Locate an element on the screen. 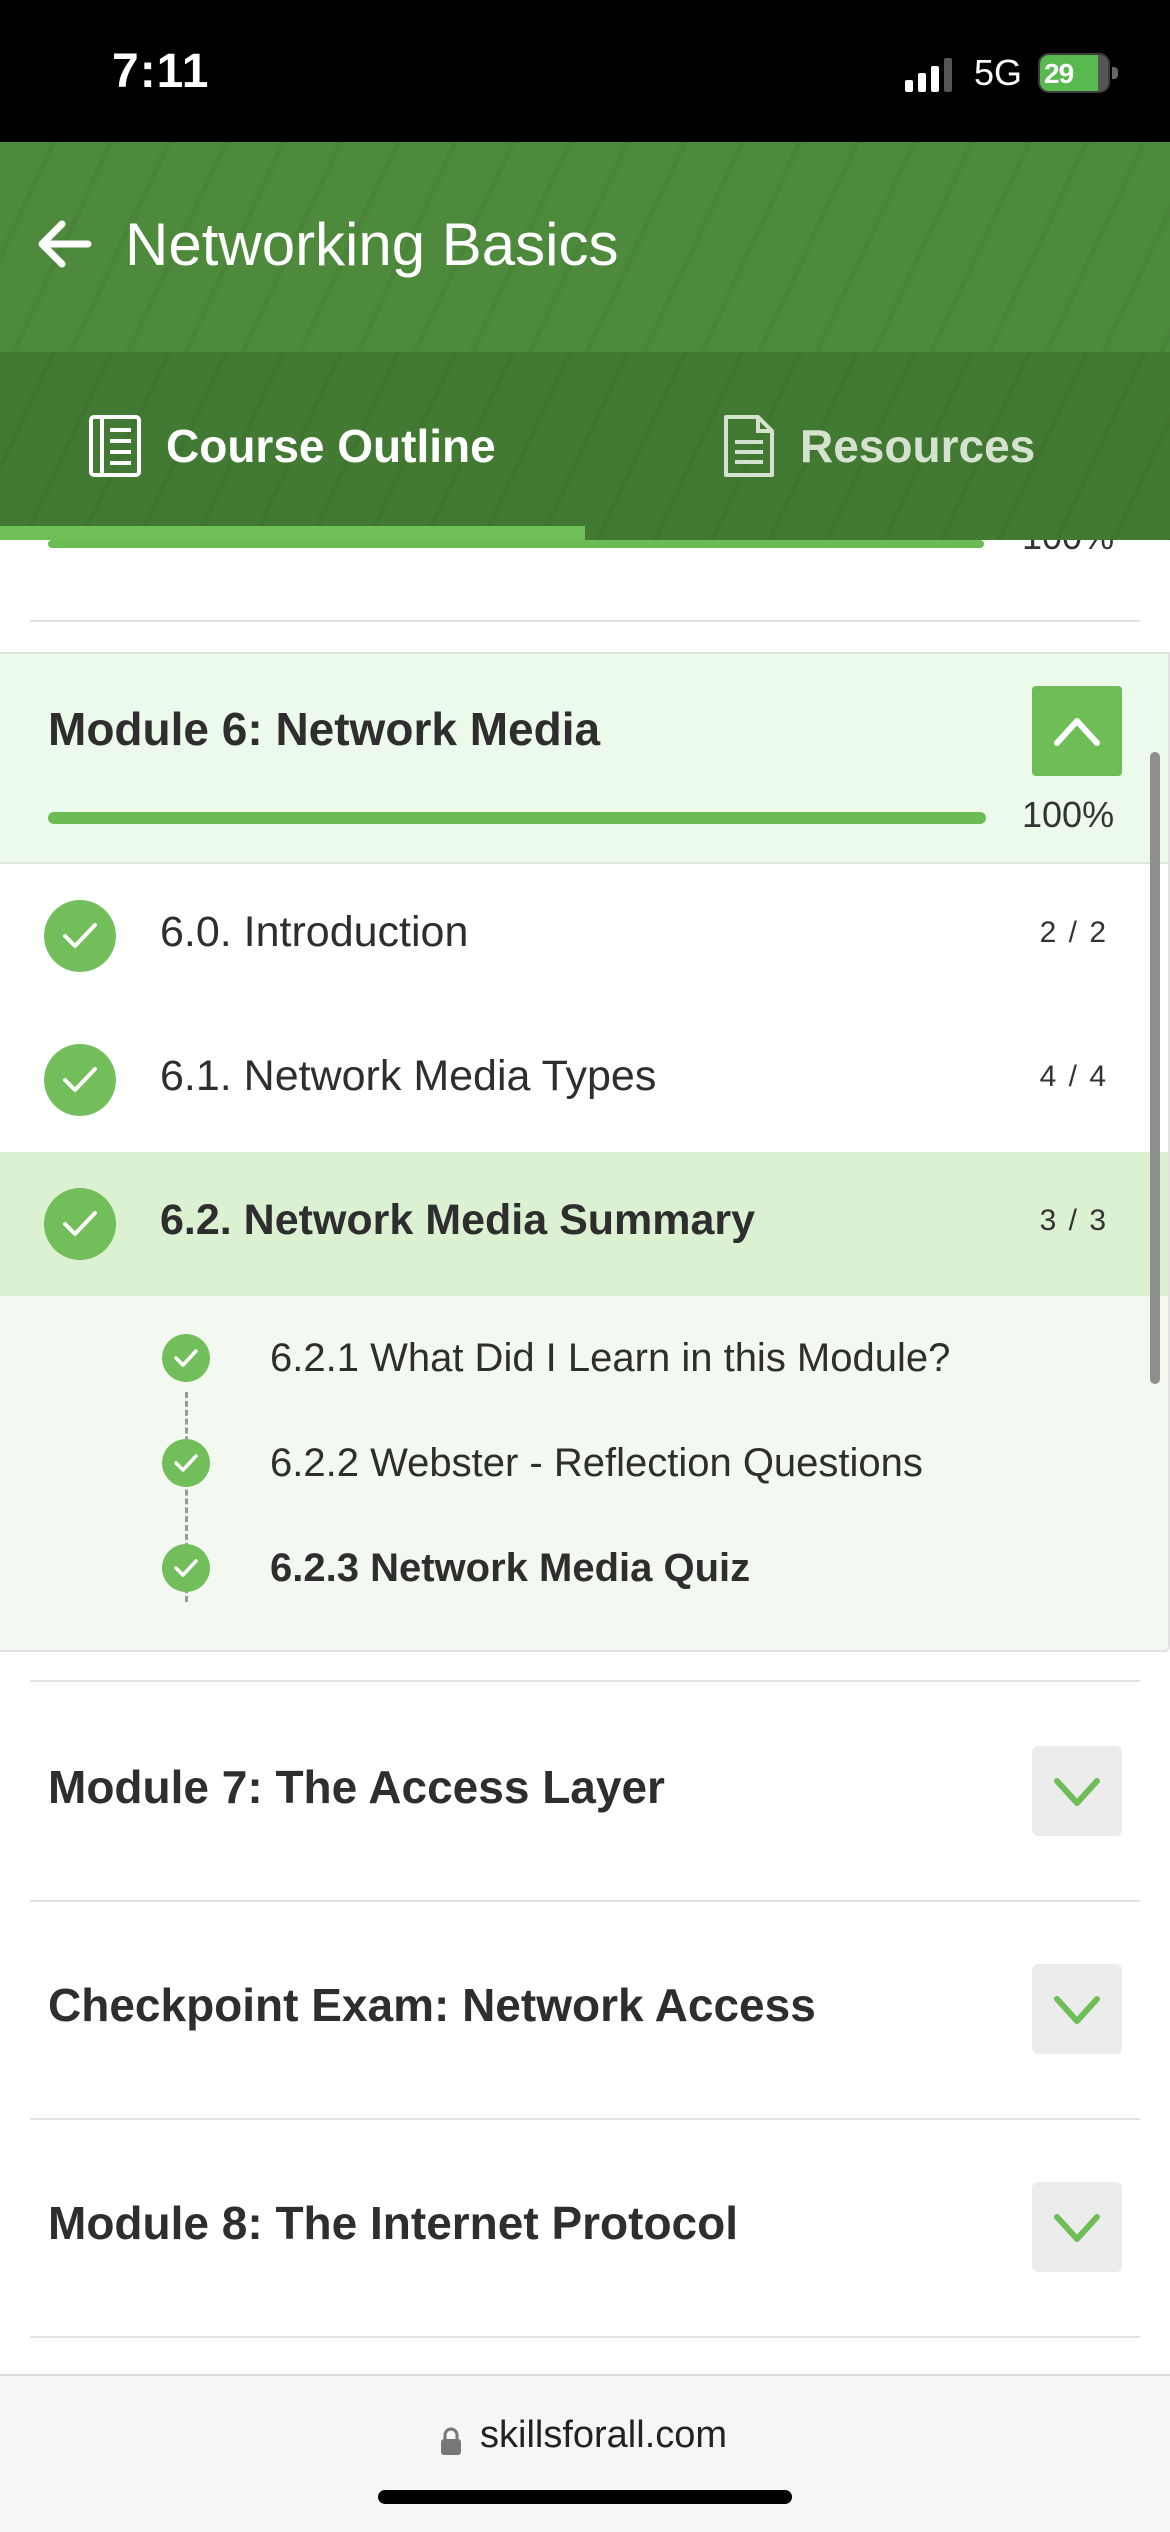  section-row: 6.1. Network Media Types 4 / 4 is located at coordinates (584, 1080).